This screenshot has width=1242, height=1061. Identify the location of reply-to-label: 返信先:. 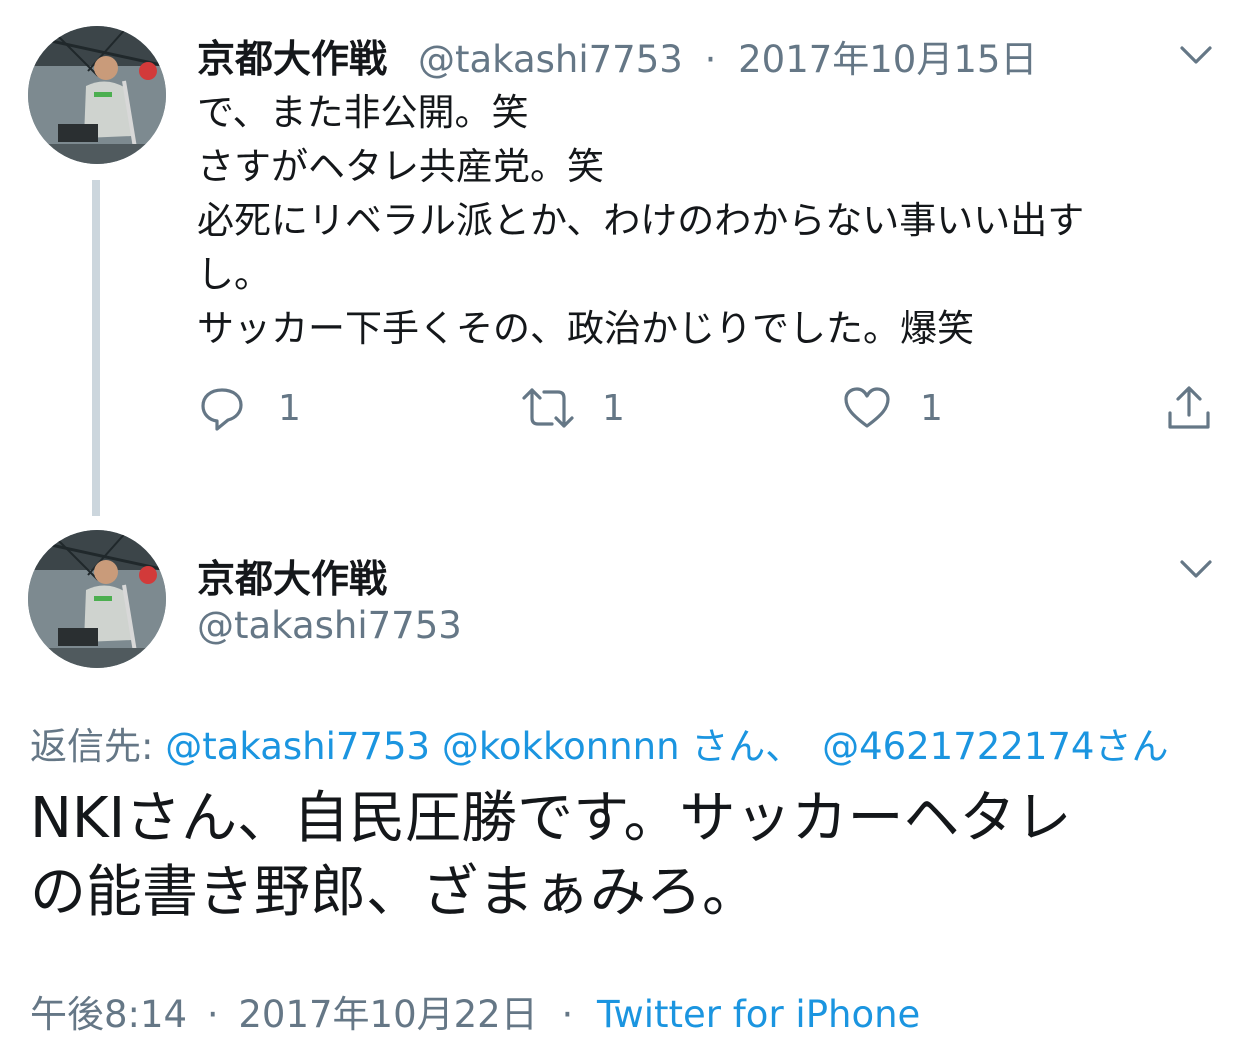
(98, 746).